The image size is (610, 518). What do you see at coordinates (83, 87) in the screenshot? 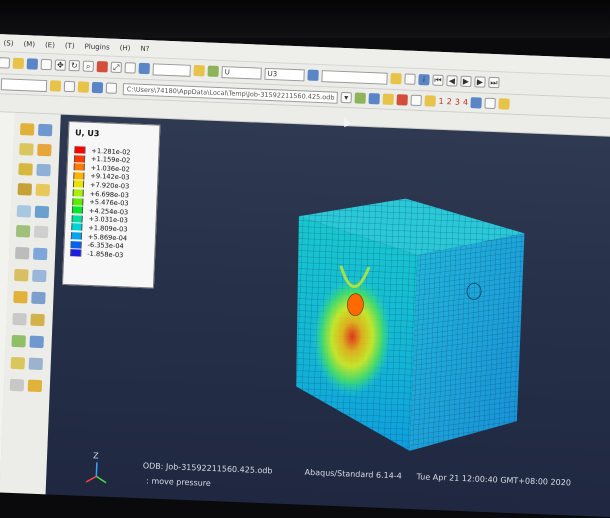
I see `contour-icon` at bounding box center [83, 87].